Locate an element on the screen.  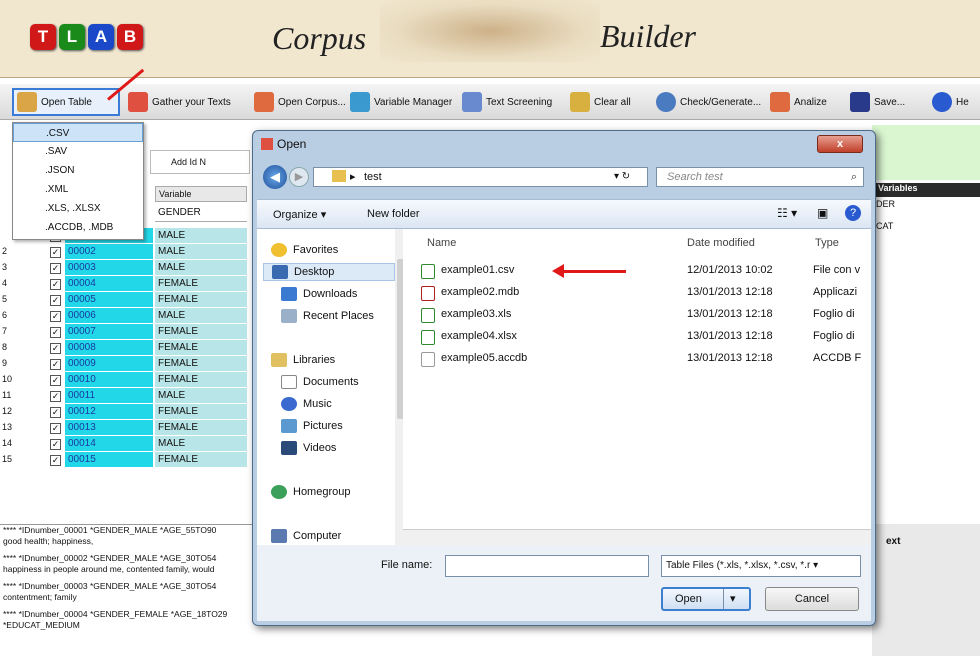
menu-item-csv: .CSV is located at coordinates (78, 132).